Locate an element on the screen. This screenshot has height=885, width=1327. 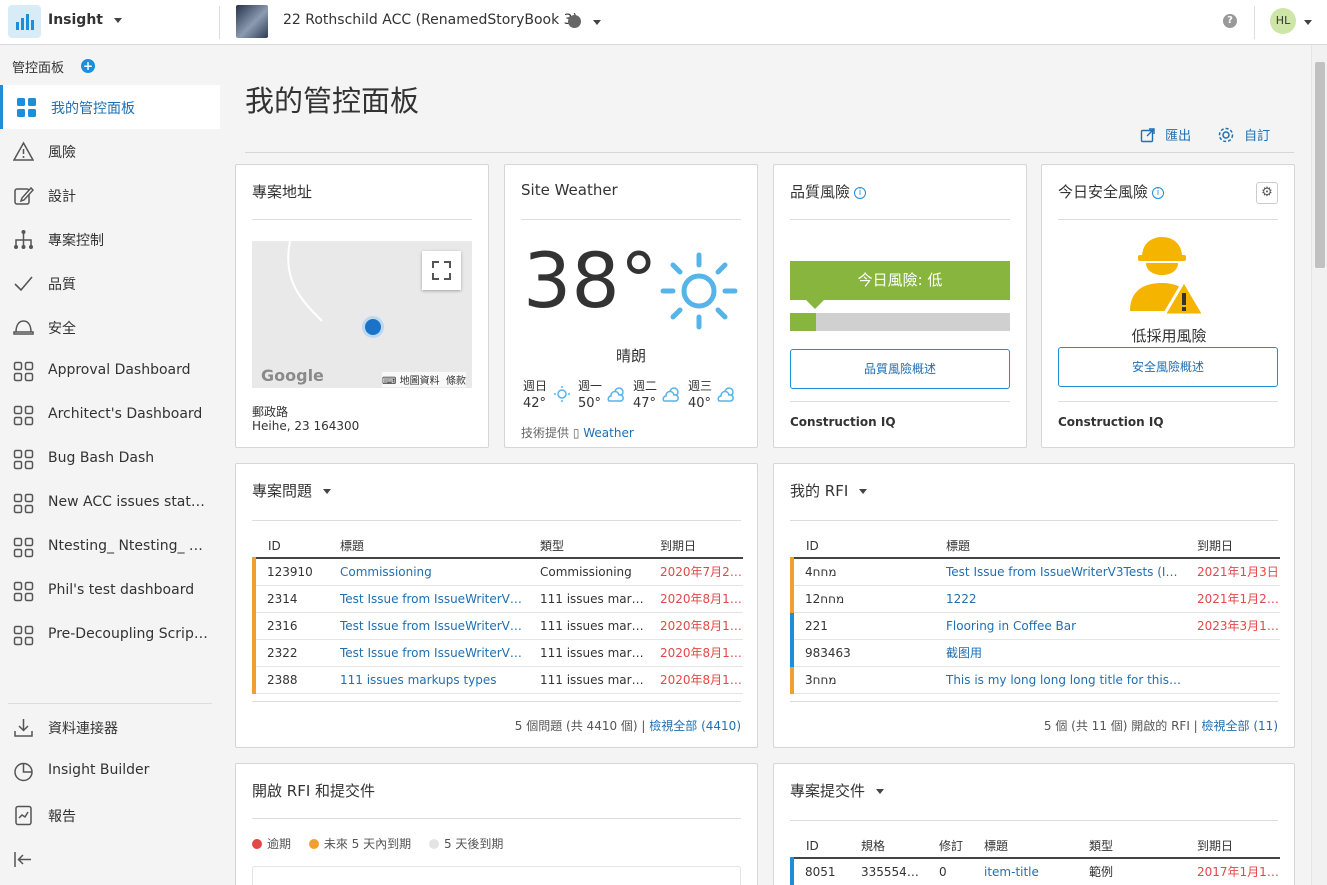
sidebar-item-design: 設計 is located at coordinates (110, 195).